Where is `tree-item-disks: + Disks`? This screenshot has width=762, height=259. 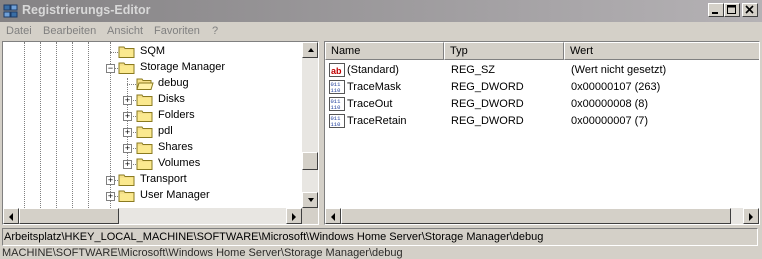 tree-item-disks: + Disks is located at coordinates (152, 100).